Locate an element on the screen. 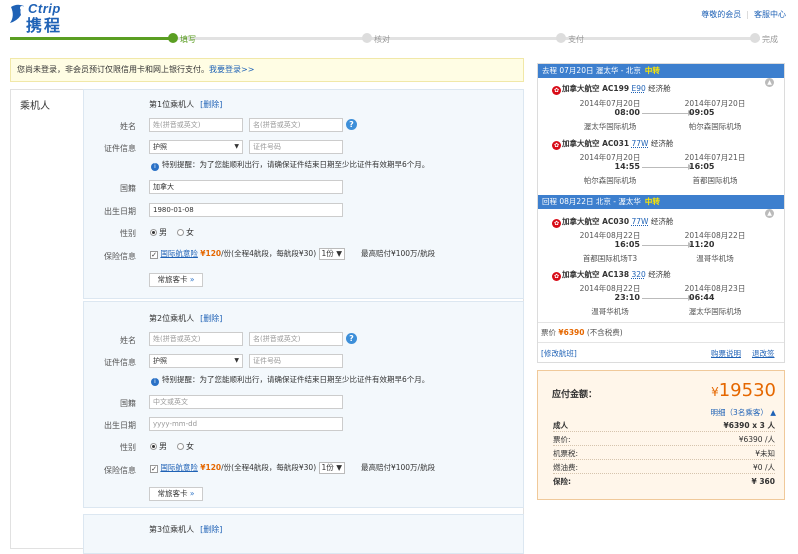 The width and height of the screenshot is (798, 554). dep-airport: 帕尔森国际机场 is located at coordinates (610, 180).